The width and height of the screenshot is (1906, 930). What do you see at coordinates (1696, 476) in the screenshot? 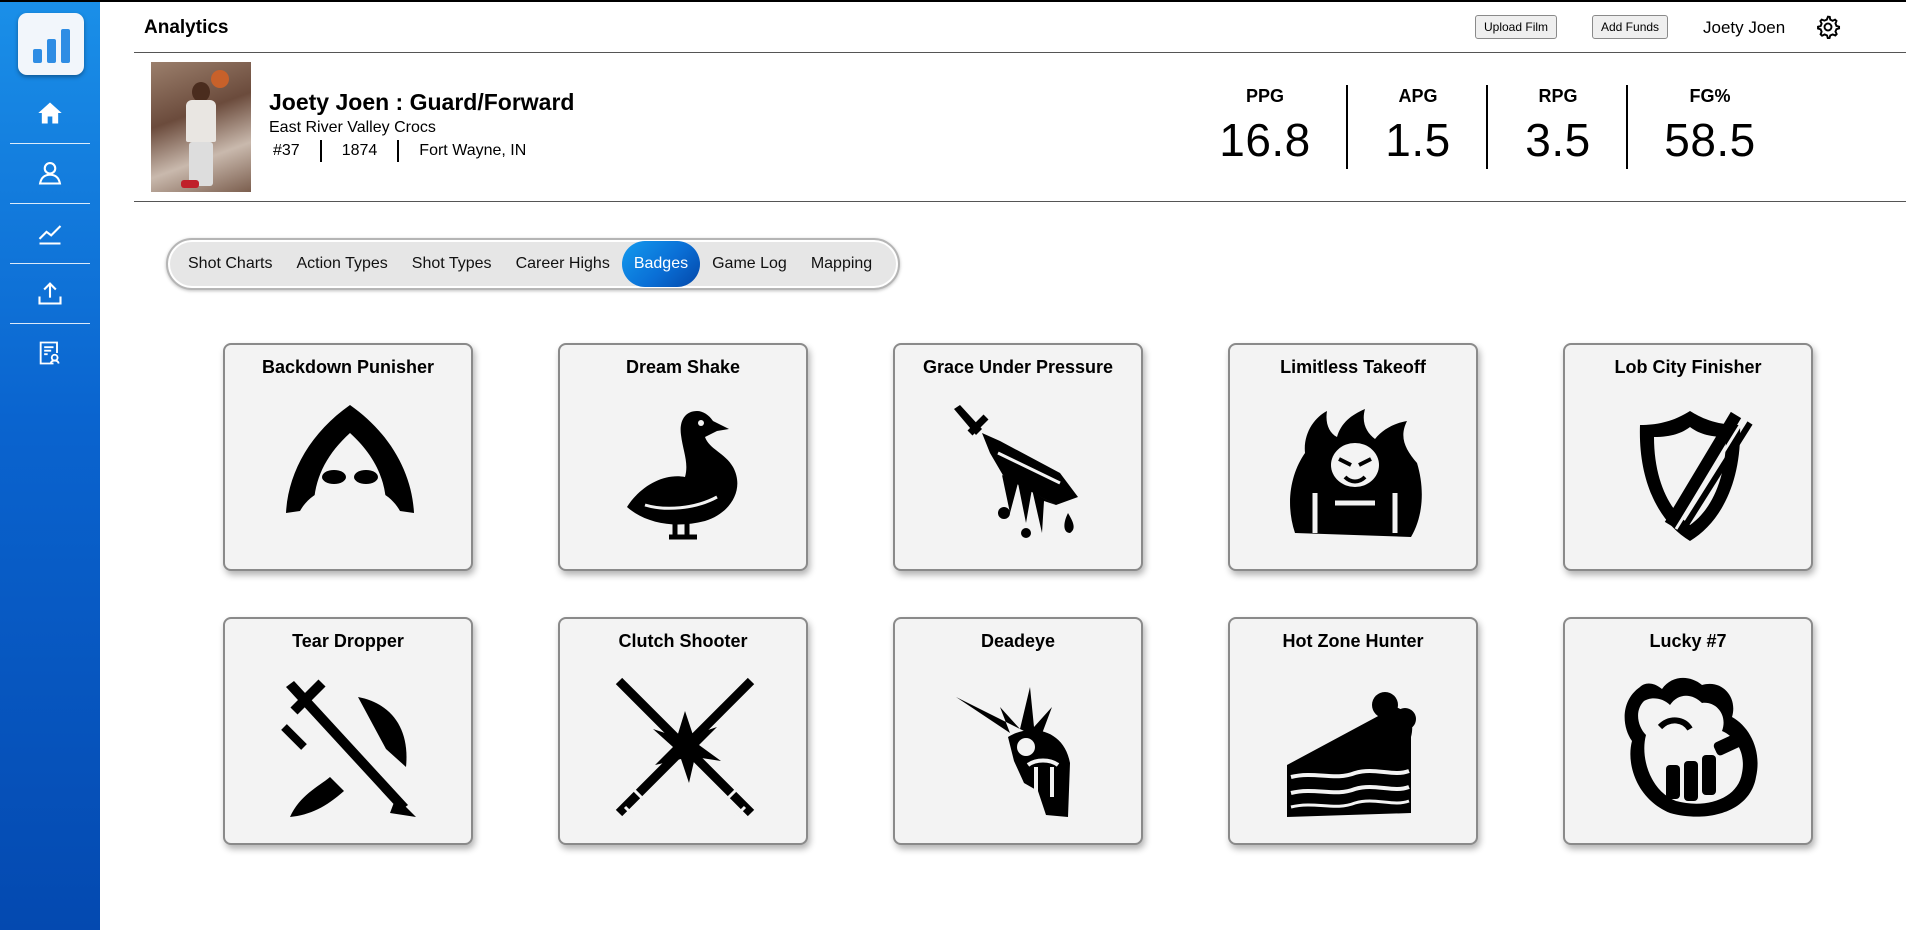
I see `slashed-shield-icon` at bounding box center [1696, 476].